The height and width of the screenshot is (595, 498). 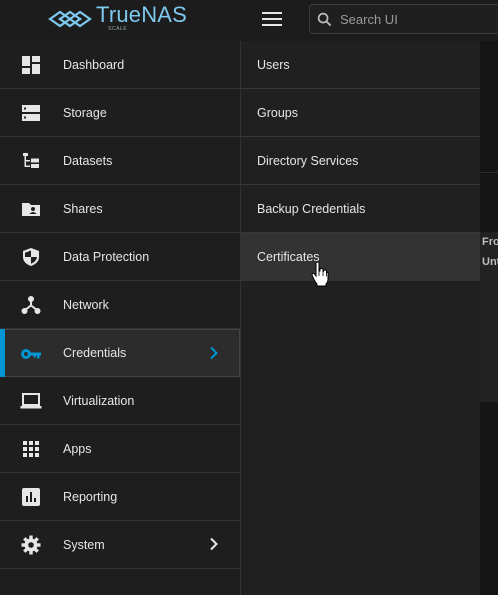 What do you see at coordinates (360, 161) in the screenshot?
I see `submenu-item-directory-services: Directory Services` at bounding box center [360, 161].